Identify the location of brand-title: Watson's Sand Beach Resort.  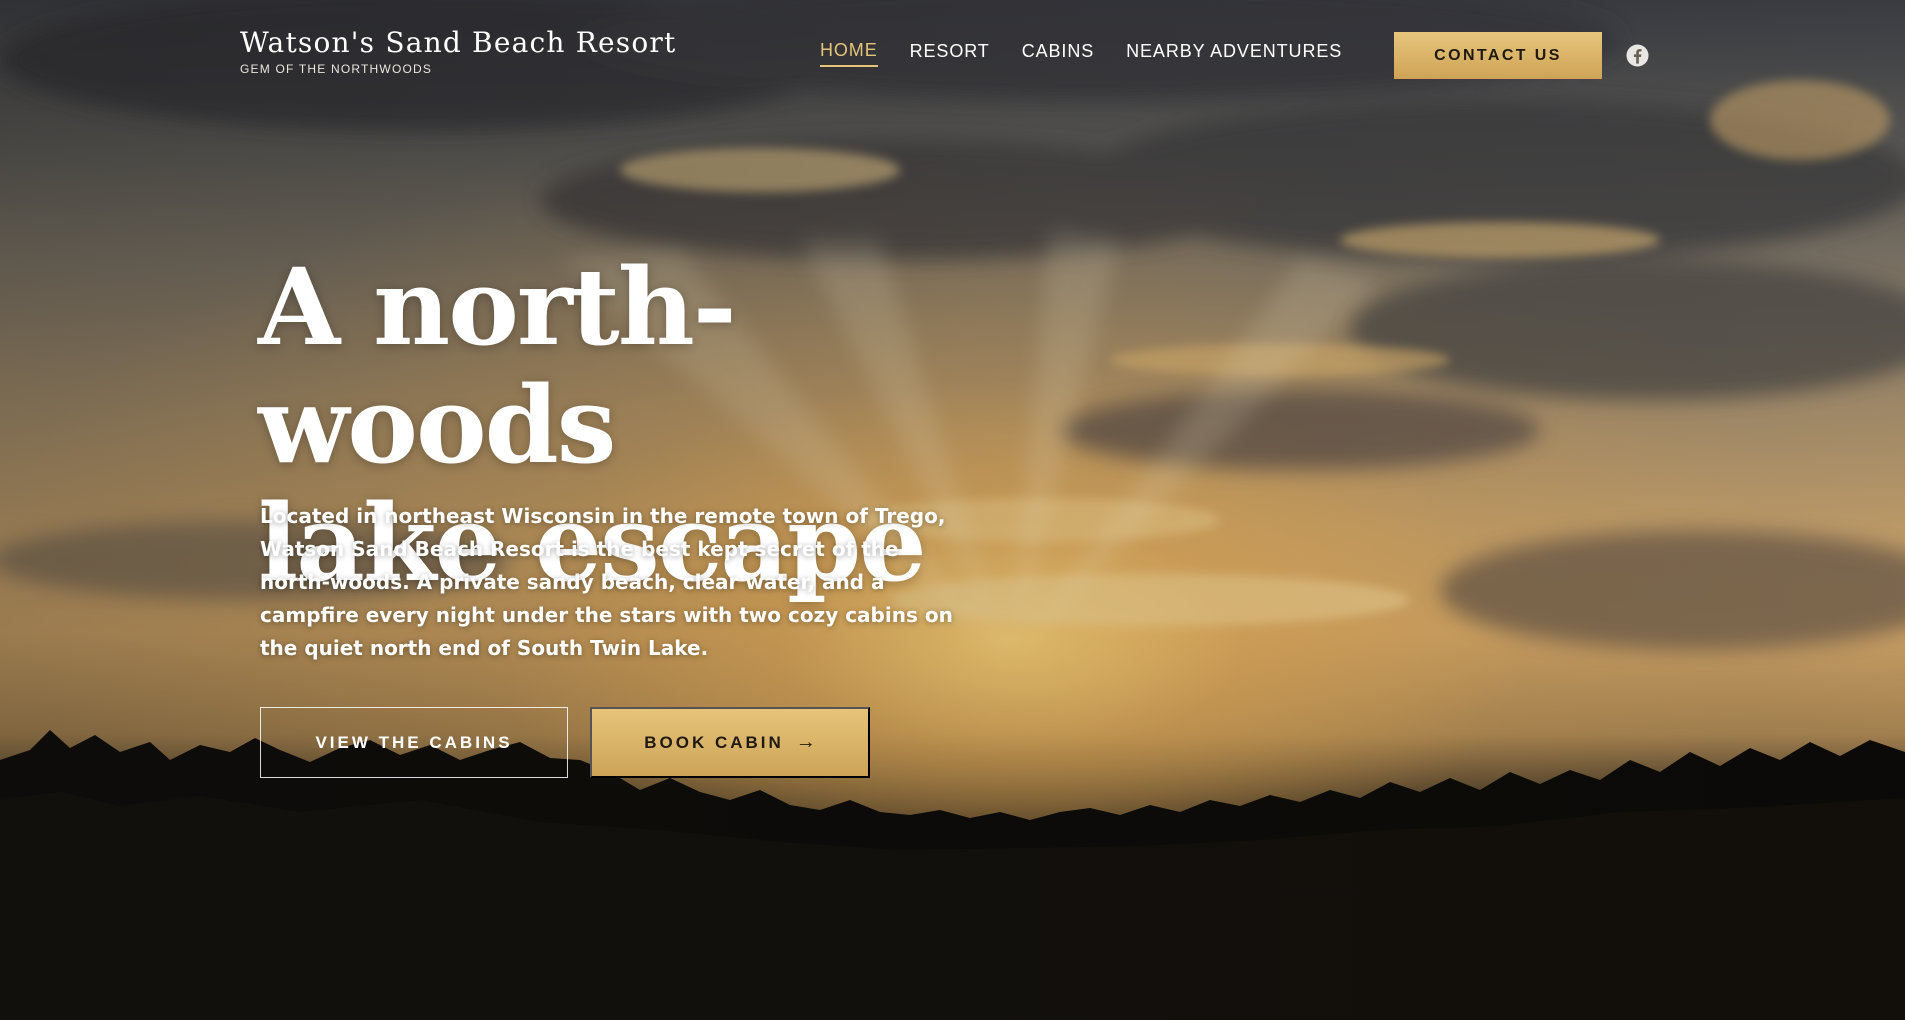
(458, 43).